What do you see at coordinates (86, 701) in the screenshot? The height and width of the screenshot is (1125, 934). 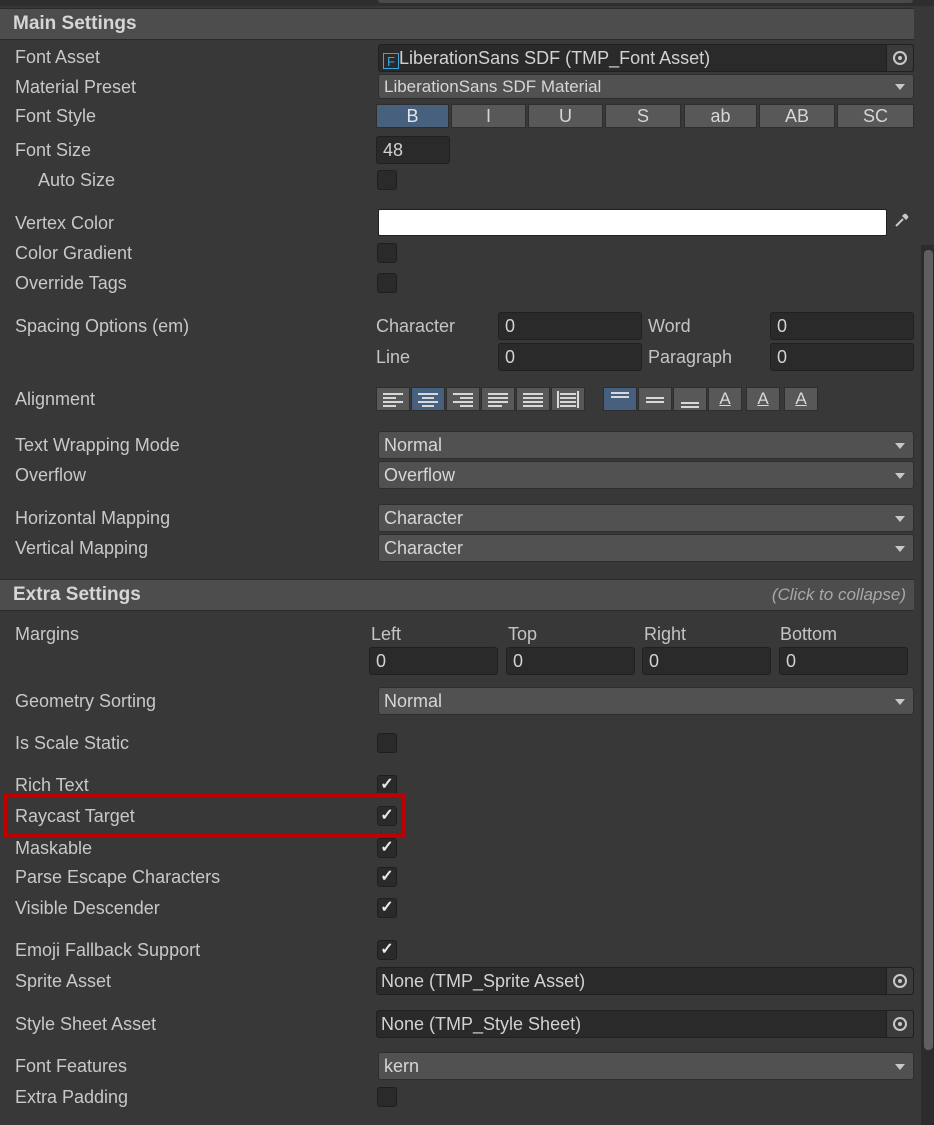 I see `geometry-sorting-label: Geometry Sorting` at bounding box center [86, 701].